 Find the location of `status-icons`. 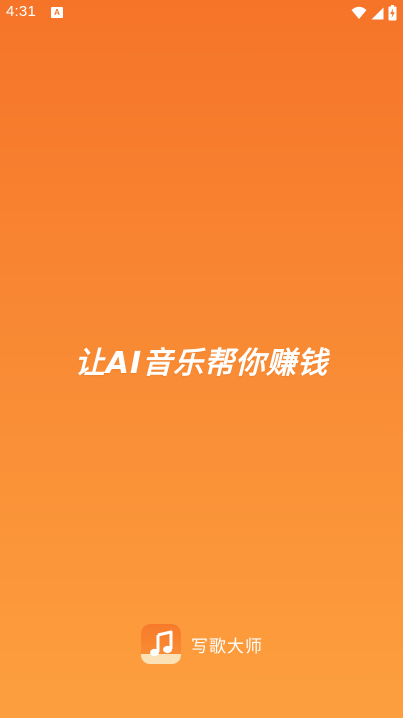

status-icons is located at coordinates (374, 13).